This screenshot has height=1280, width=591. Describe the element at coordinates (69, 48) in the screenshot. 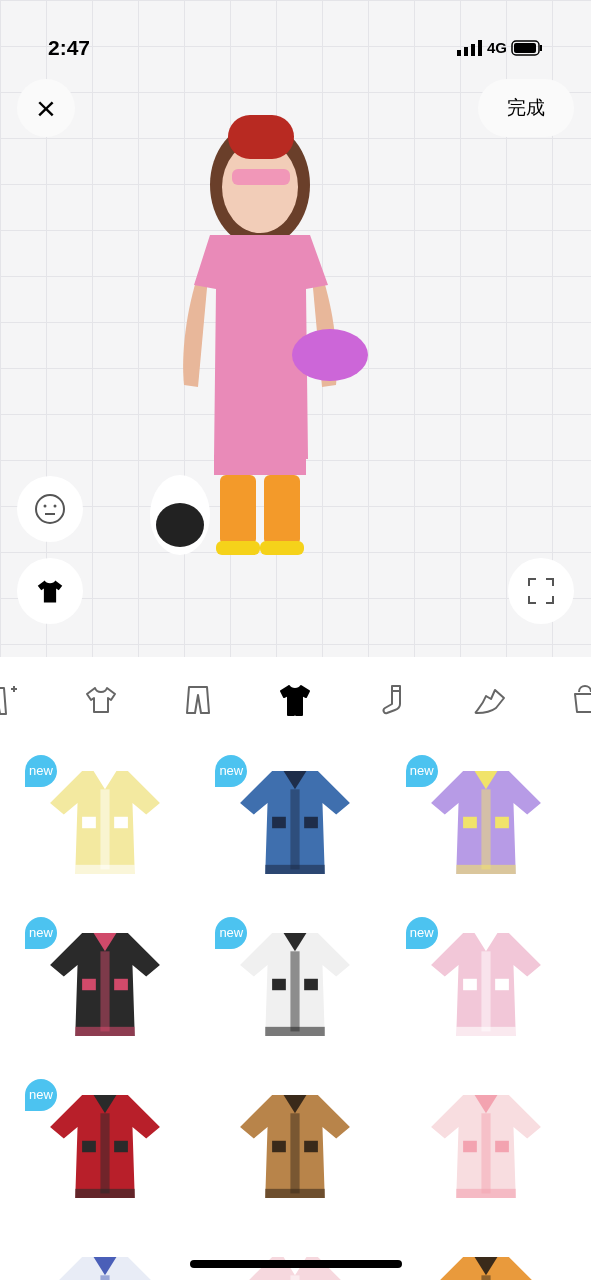

I see `status-time: 2:47` at that location.